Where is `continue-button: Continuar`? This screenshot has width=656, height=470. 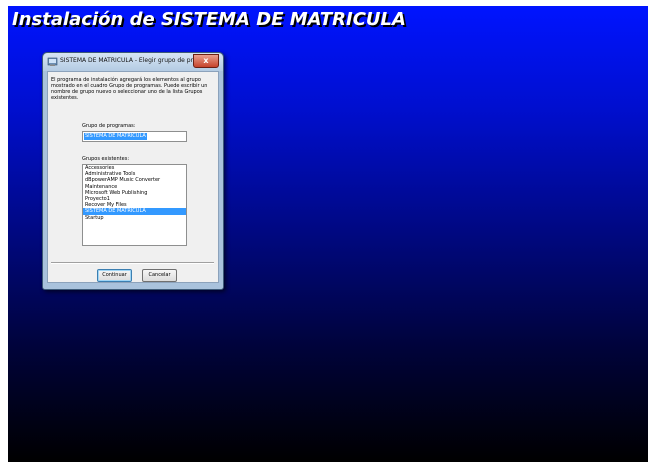 continue-button: Continuar is located at coordinates (114, 275).